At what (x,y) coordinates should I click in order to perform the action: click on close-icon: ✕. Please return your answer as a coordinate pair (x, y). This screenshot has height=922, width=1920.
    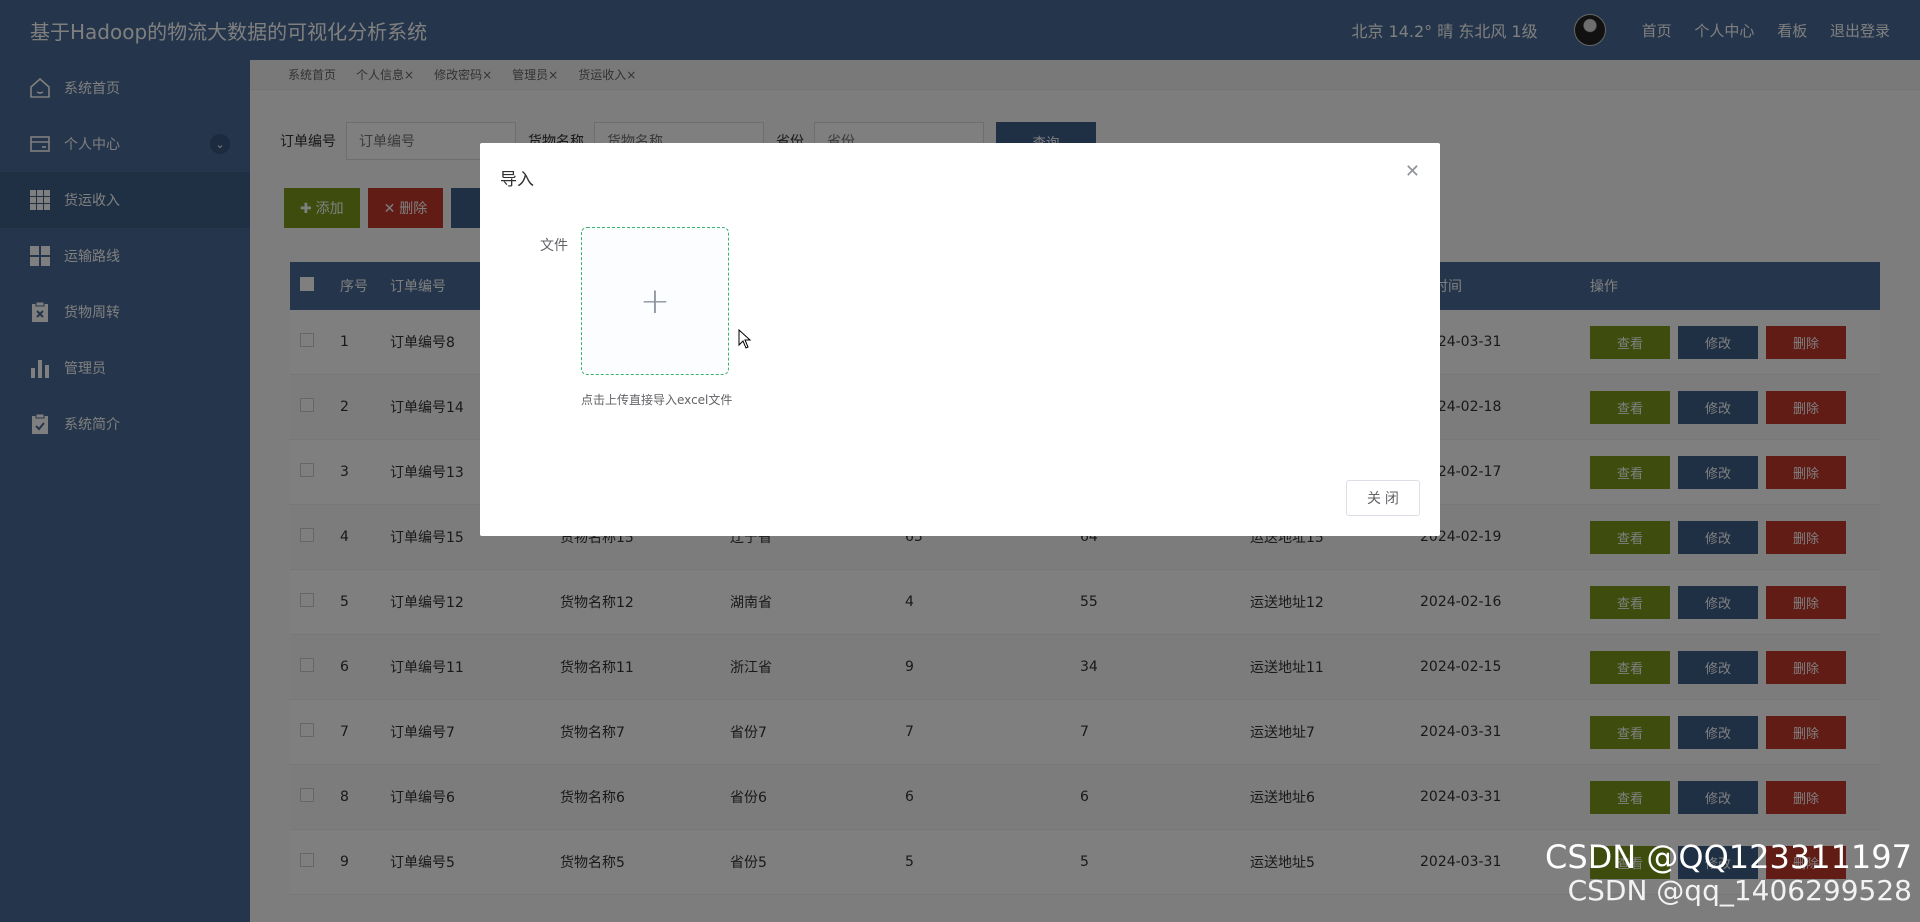
    Looking at the image, I should click on (1412, 171).